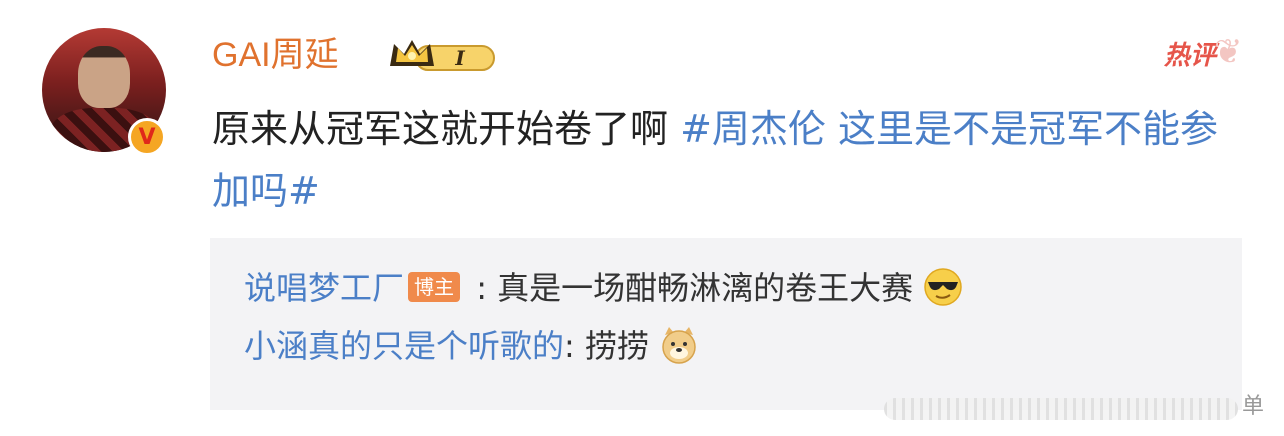  I want to click on hot-comment-label: ❦ 热评, so click(1203, 54).